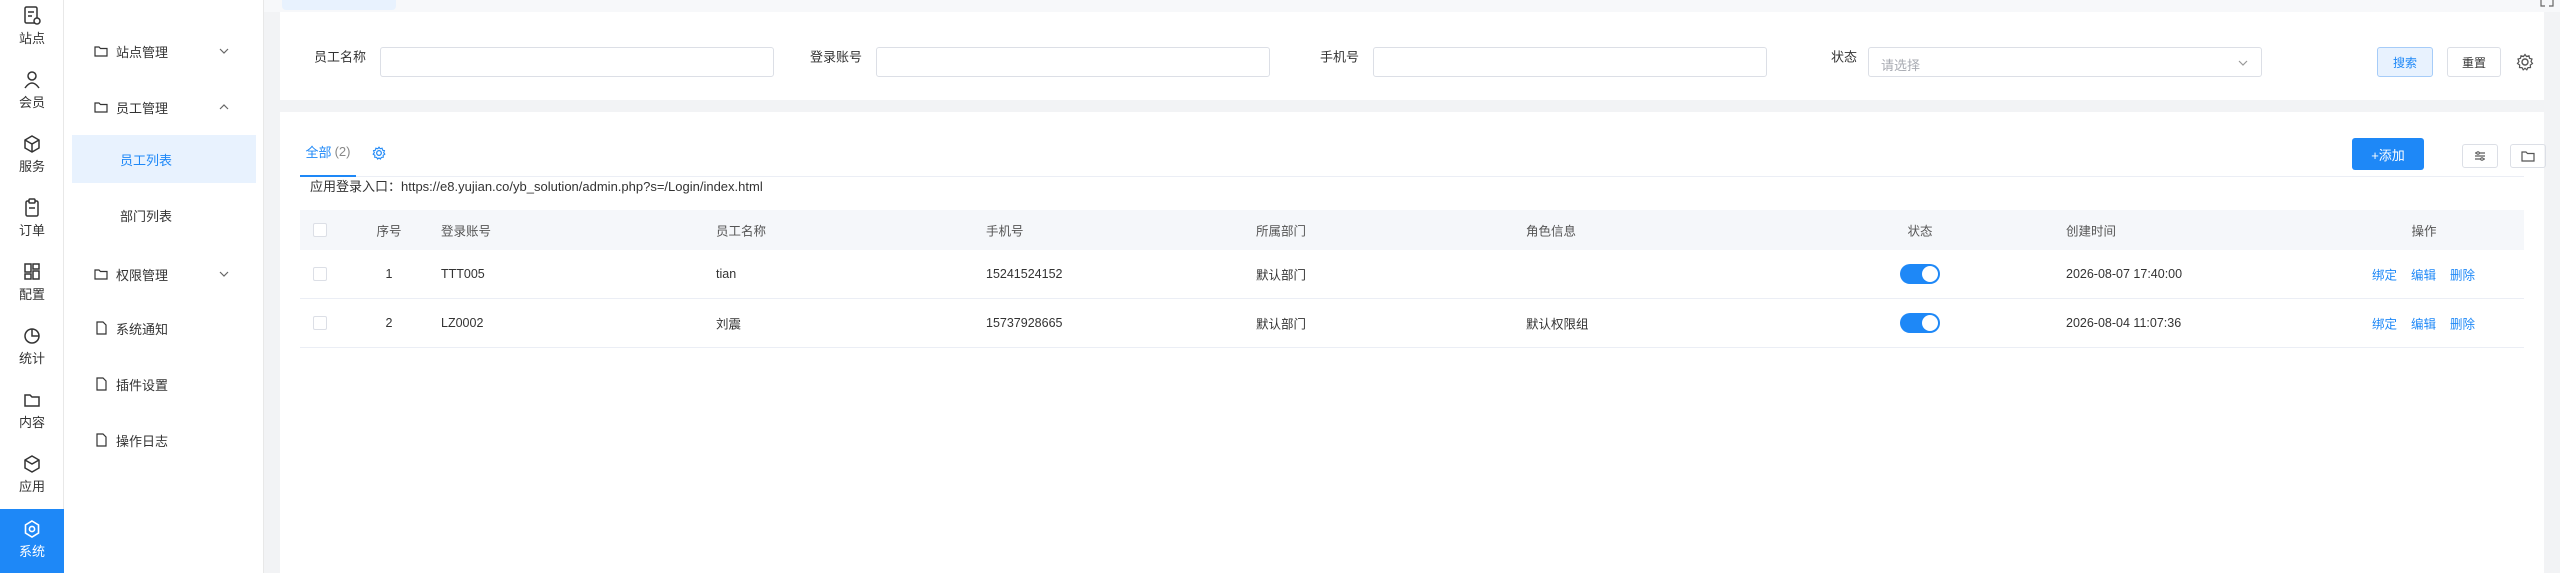  I want to click on rail-label: 统计, so click(31, 358).